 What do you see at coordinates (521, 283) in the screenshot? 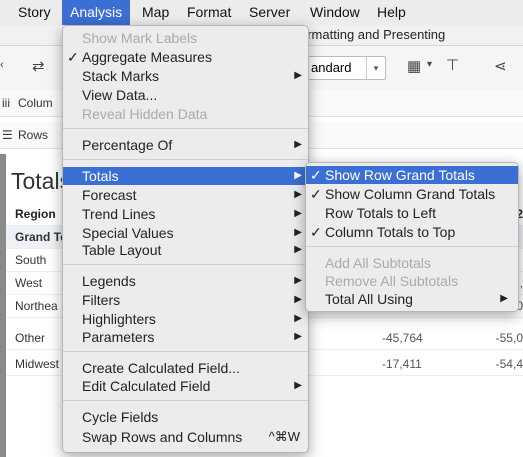
I see `row-value: ,` at bounding box center [521, 283].